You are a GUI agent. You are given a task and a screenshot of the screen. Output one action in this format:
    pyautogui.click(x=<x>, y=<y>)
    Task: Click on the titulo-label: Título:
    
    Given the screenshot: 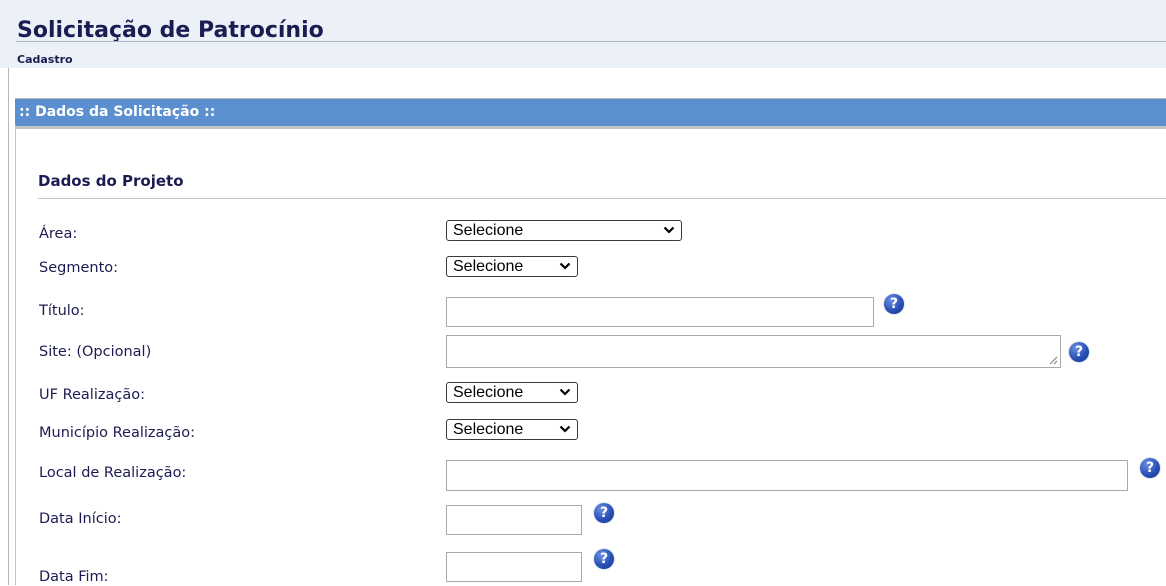 What is the action you would take?
    pyautogui.click(x=62, y=311)
    